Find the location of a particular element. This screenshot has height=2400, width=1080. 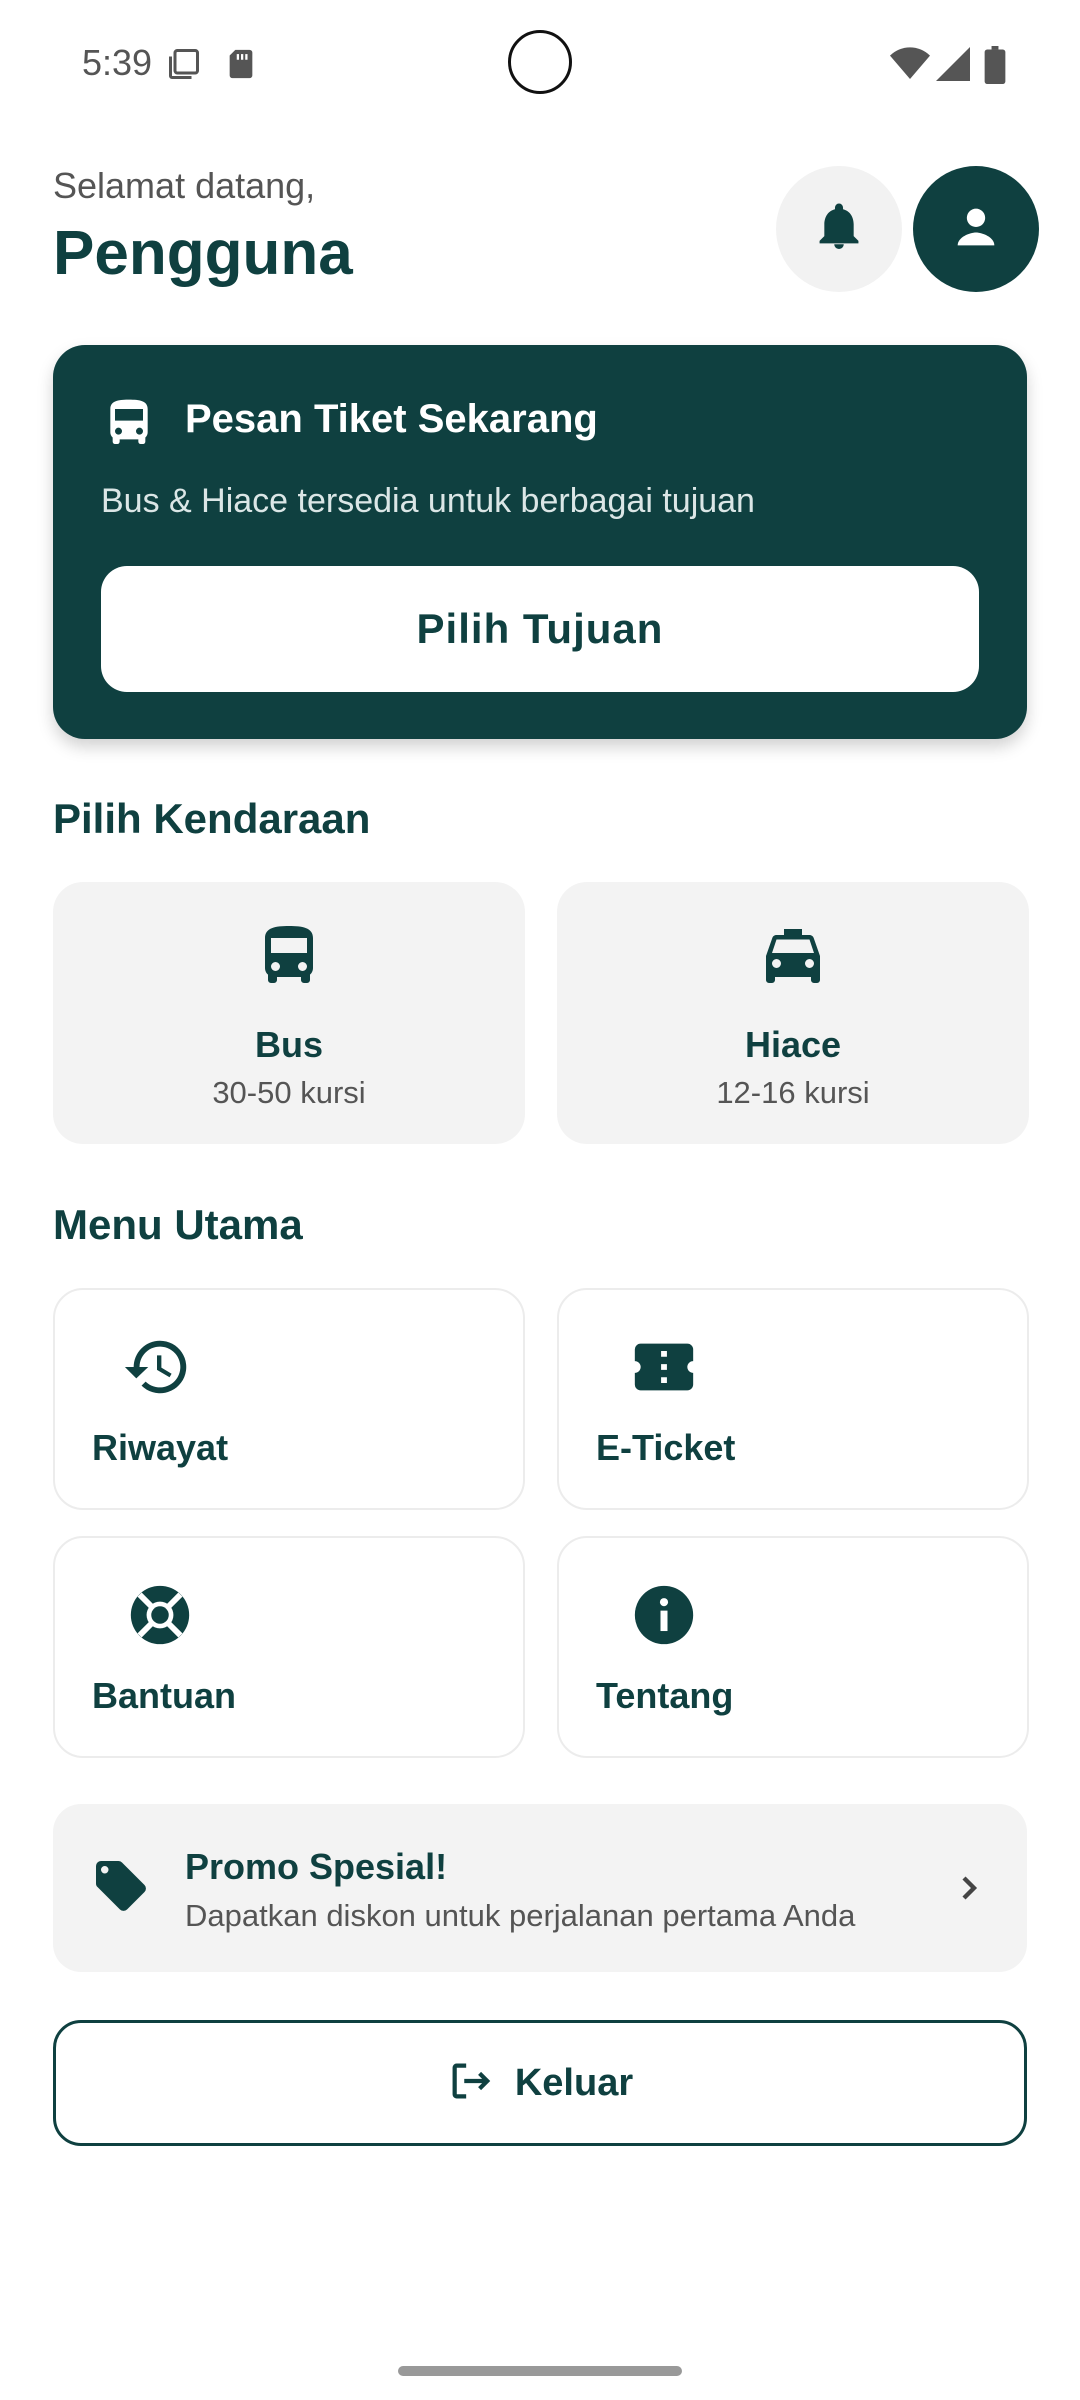

profile-button is located at coordinates (976, 229).